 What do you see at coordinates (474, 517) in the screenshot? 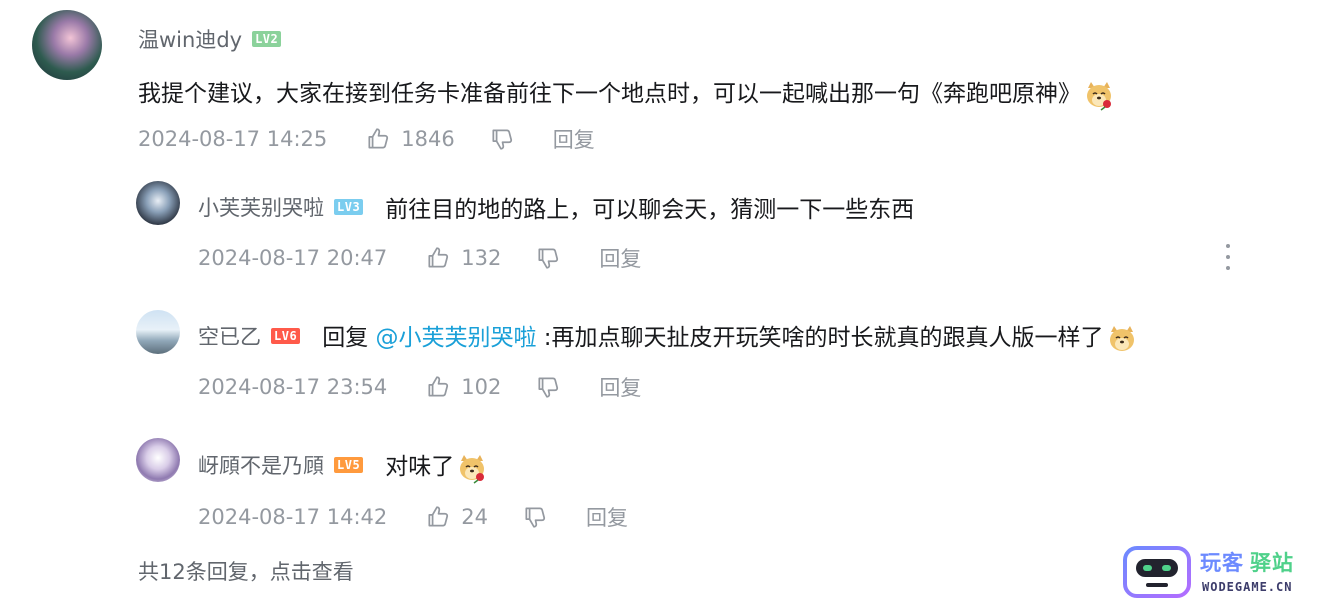
I see `like-count: 24` at bounding box center [474, 517].